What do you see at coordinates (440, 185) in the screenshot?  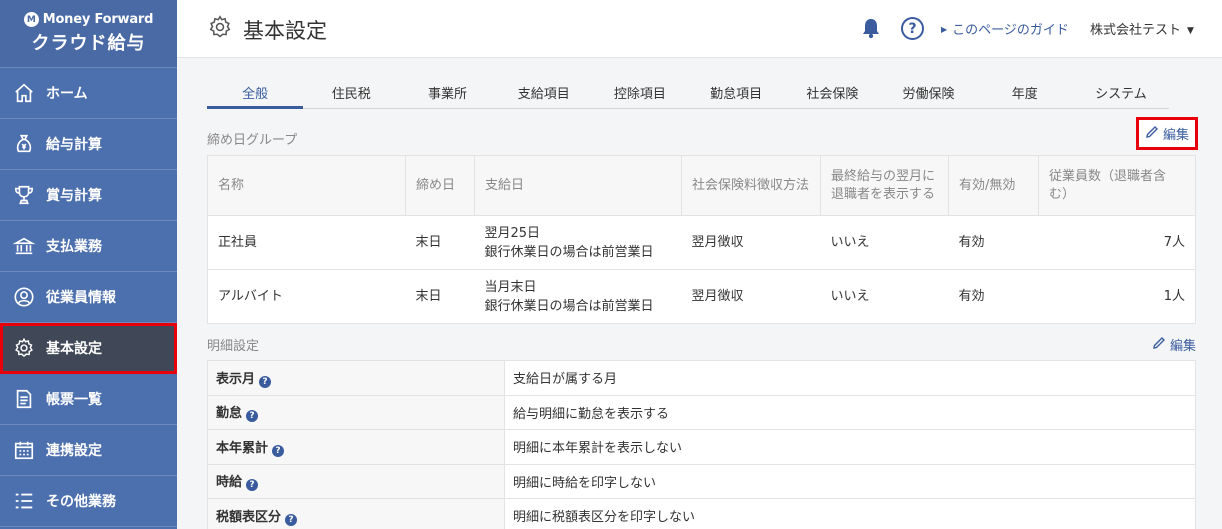 I see `column-header: 締め日` at bounding box center [440, 185].